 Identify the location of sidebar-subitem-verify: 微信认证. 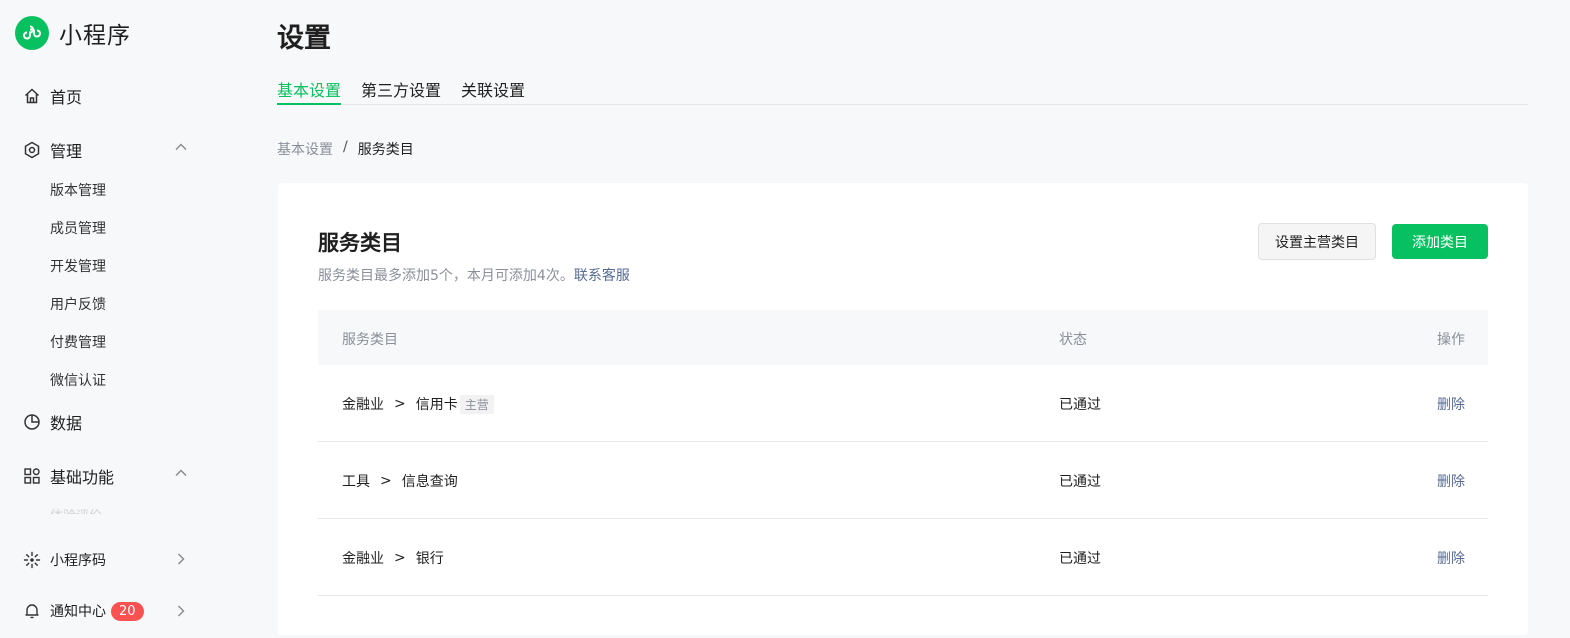
(78, 380).